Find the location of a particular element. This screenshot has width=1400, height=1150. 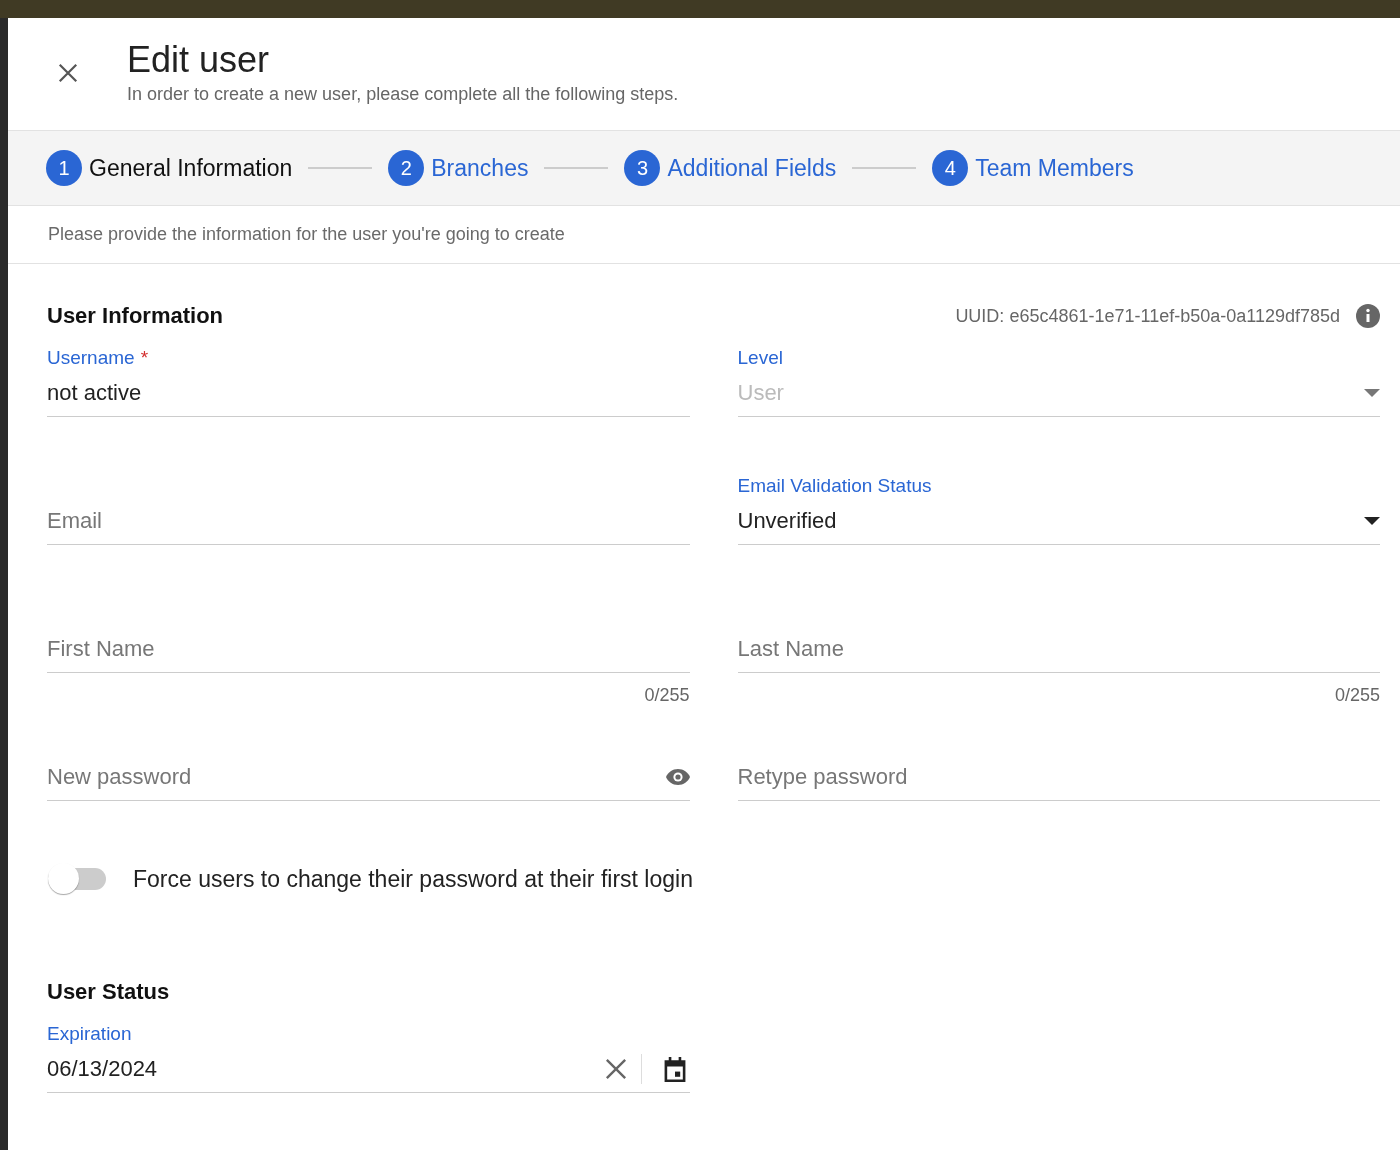

password-field: New password is located at coordinates (349, 777).